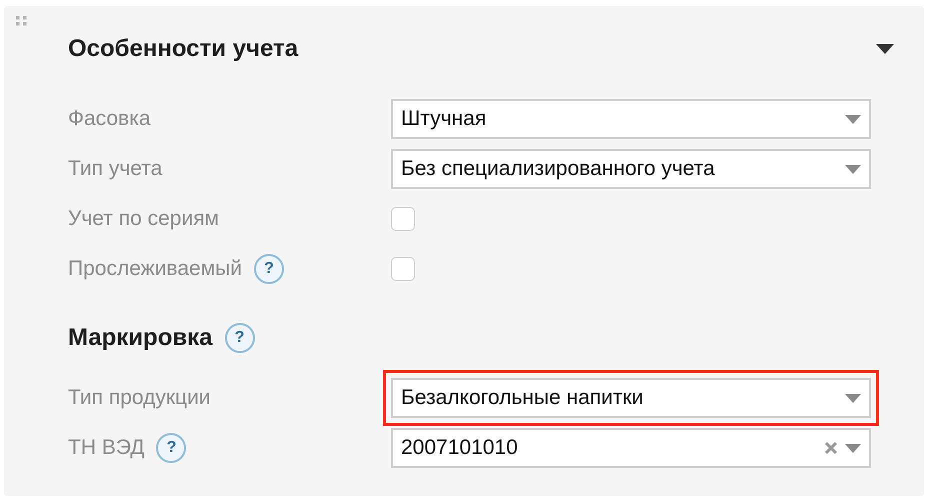 The height and width of the screenshot is (504, 942). What do you see at coordinates (155, 269) in the screenshot?
I see `field-label: Прослеживаемый` at bounding box center [155, 269].